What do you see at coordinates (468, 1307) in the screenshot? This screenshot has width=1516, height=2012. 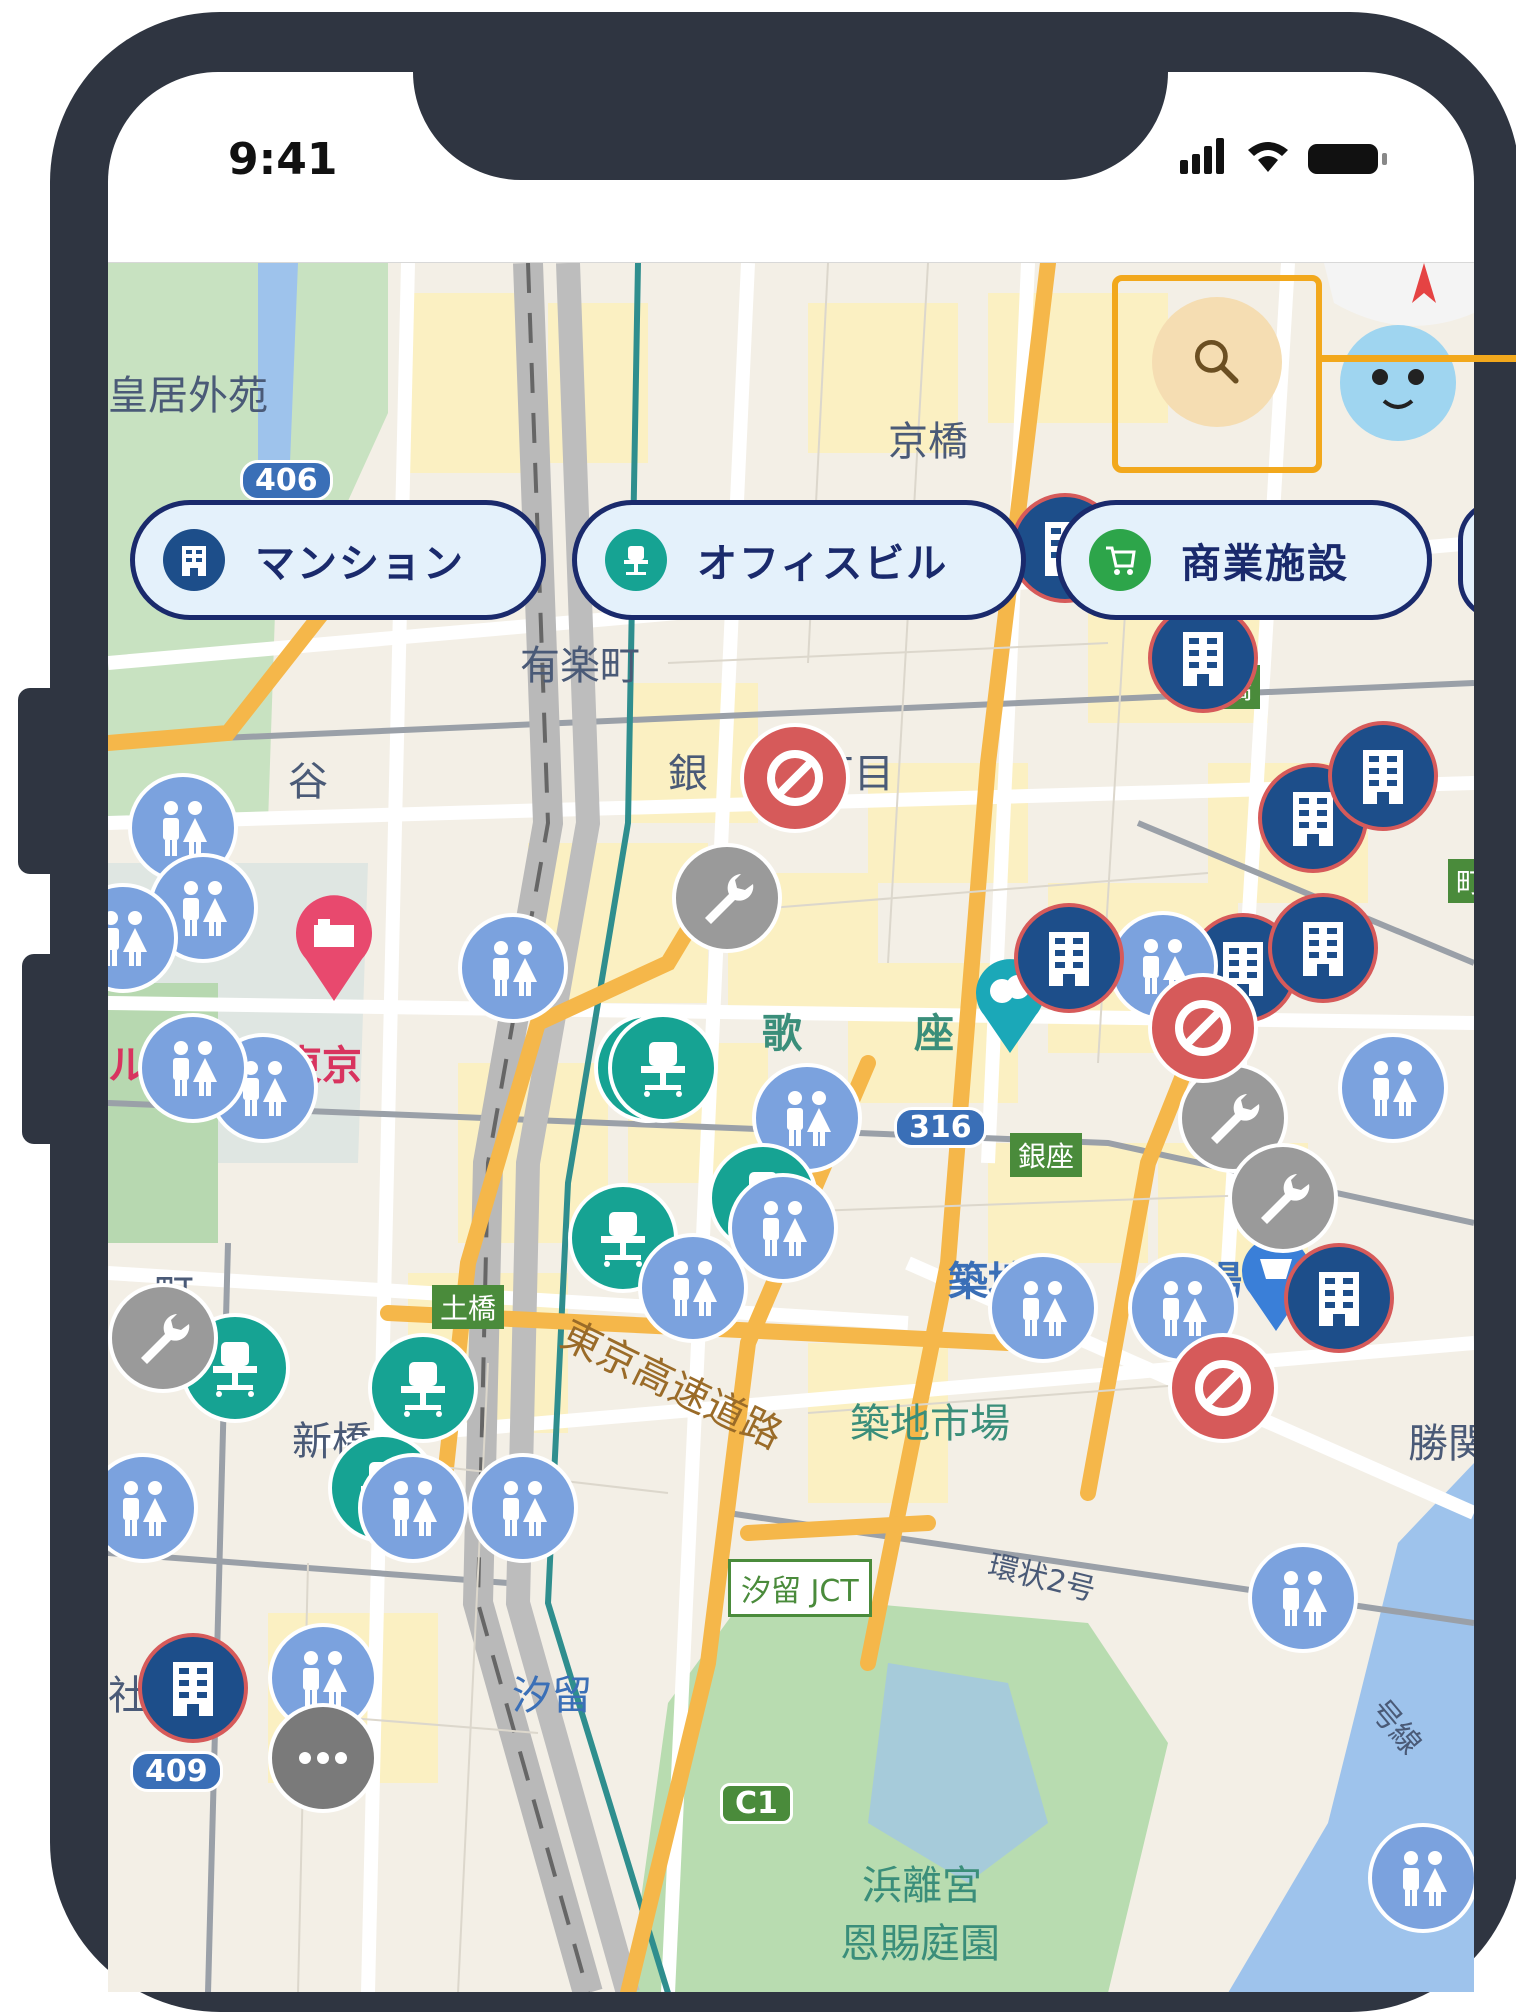 I see `station-tobashi: 土橋` at bounding box center [468, 1307].